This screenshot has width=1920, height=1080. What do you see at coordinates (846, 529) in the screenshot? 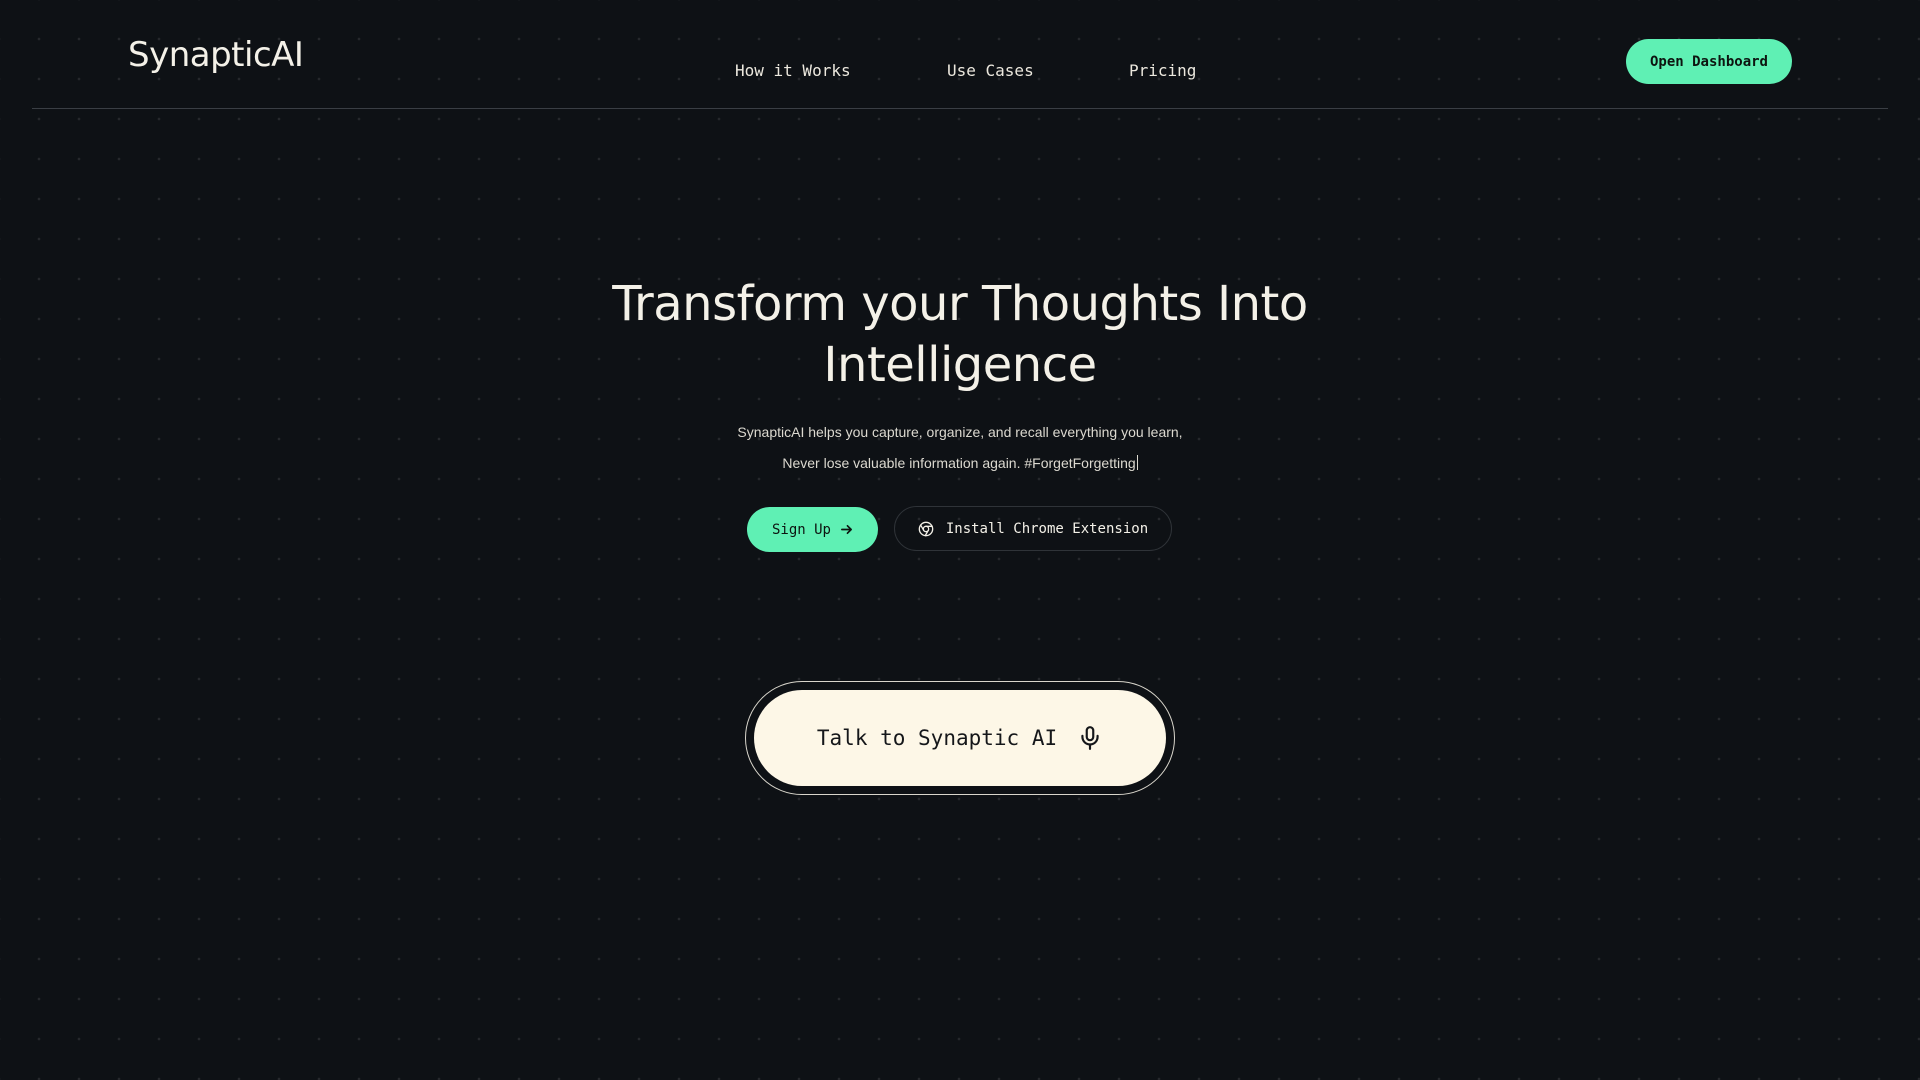
I see `arrow-right-icon` at bounding box center [846, 529].